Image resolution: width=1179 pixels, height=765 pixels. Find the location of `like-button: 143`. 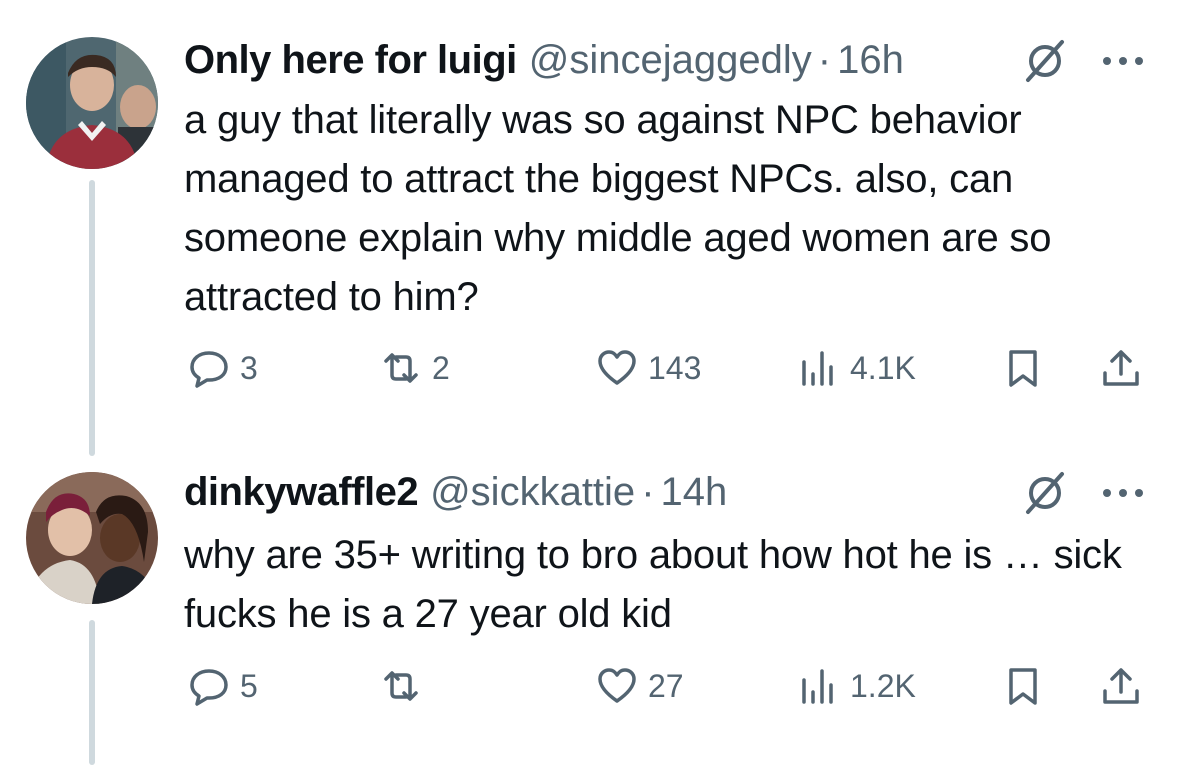

like-button: 143 is located at coordinates (648, 368).